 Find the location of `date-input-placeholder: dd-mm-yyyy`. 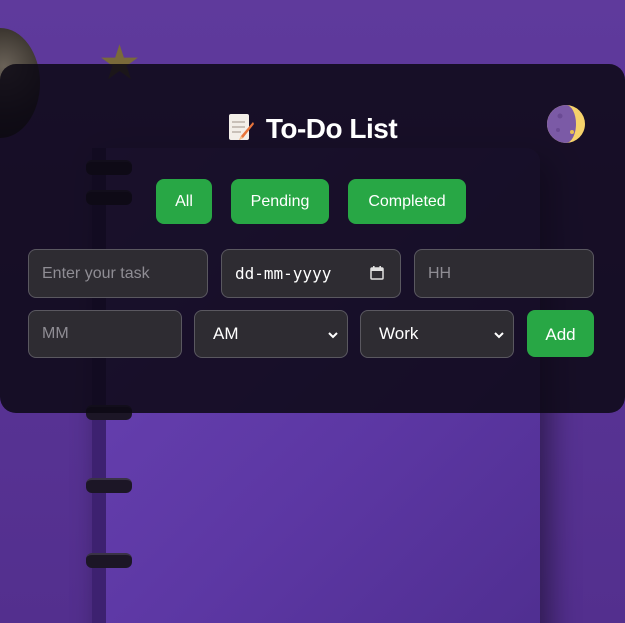

date-input-placeholder: dd-mm-yyyy is located at coordinates (283, 273).